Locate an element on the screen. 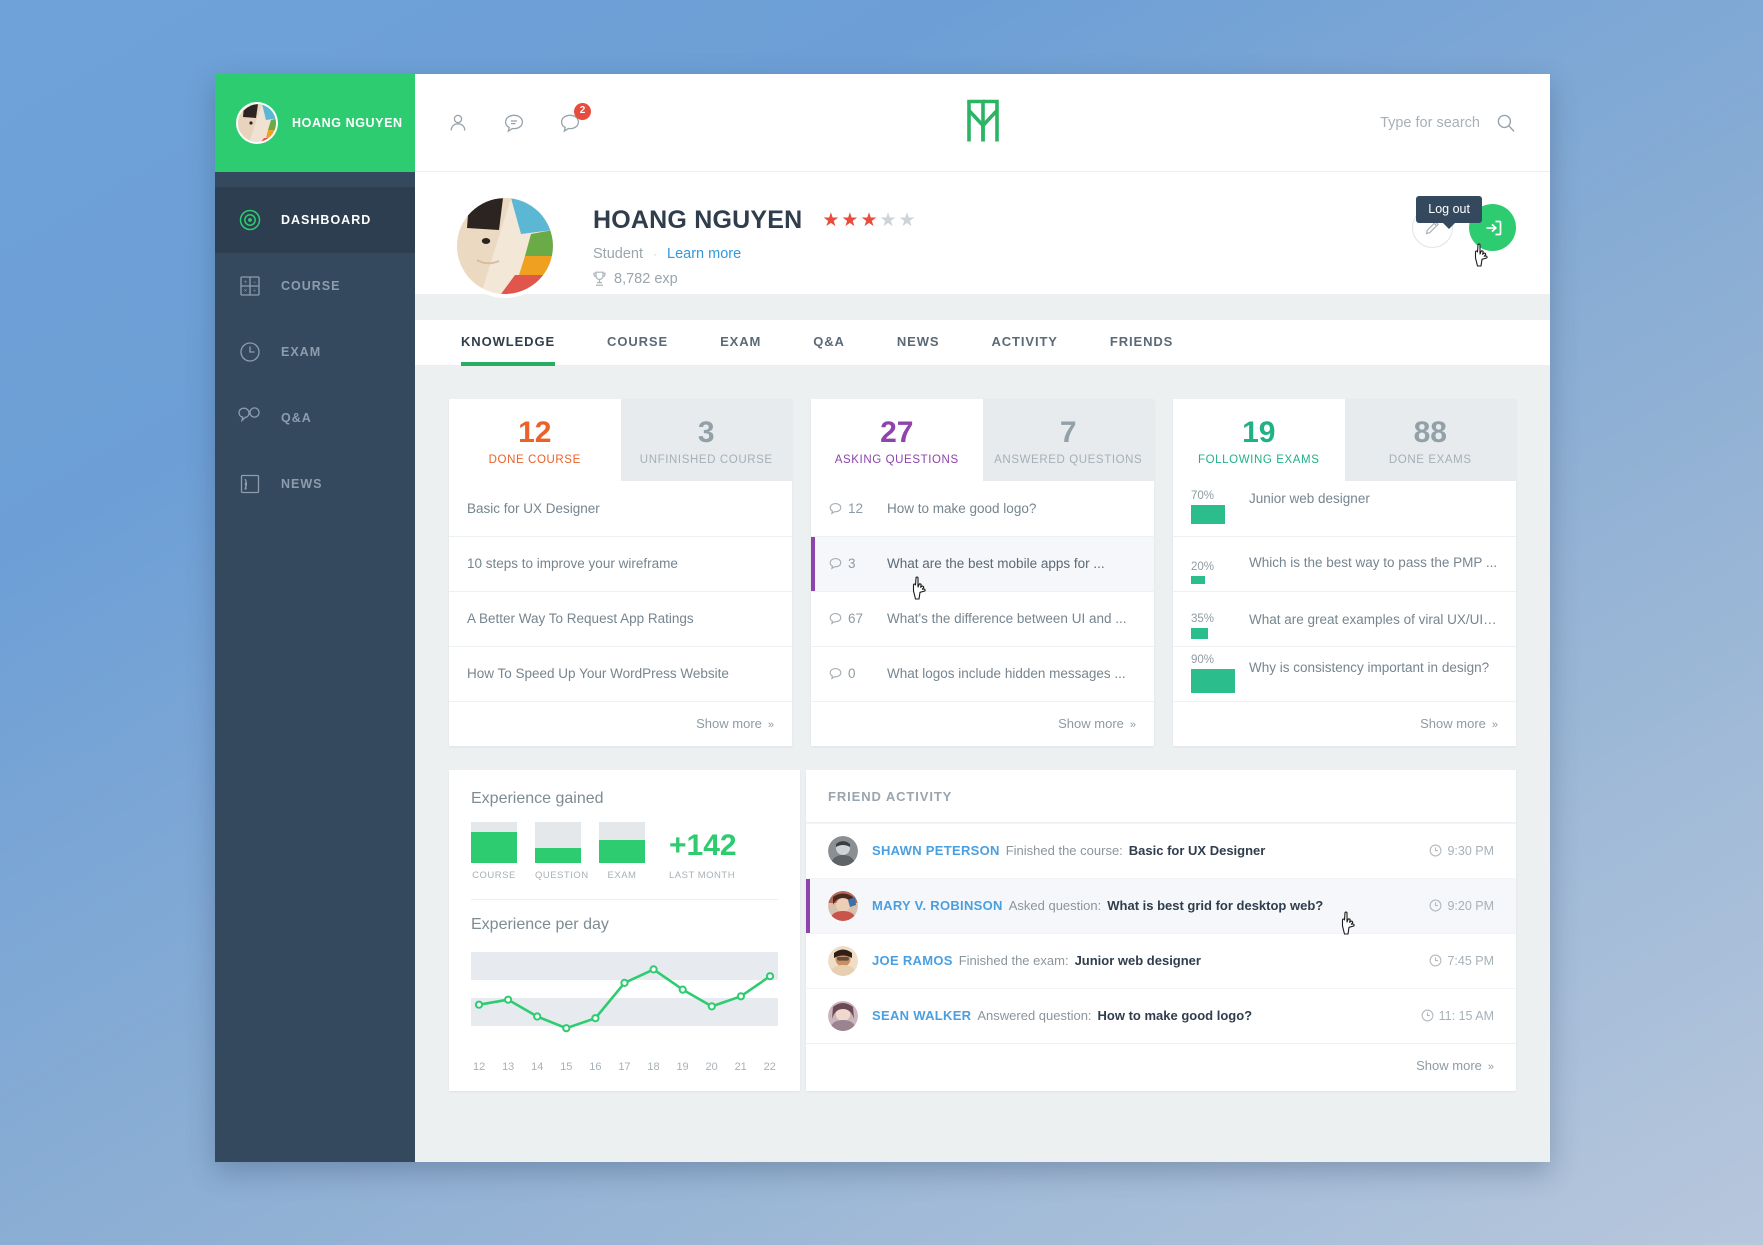 The width and height of the screenshot is (1763, 1245). show-more-courses: Show more » is located at coordinates (620, 723).